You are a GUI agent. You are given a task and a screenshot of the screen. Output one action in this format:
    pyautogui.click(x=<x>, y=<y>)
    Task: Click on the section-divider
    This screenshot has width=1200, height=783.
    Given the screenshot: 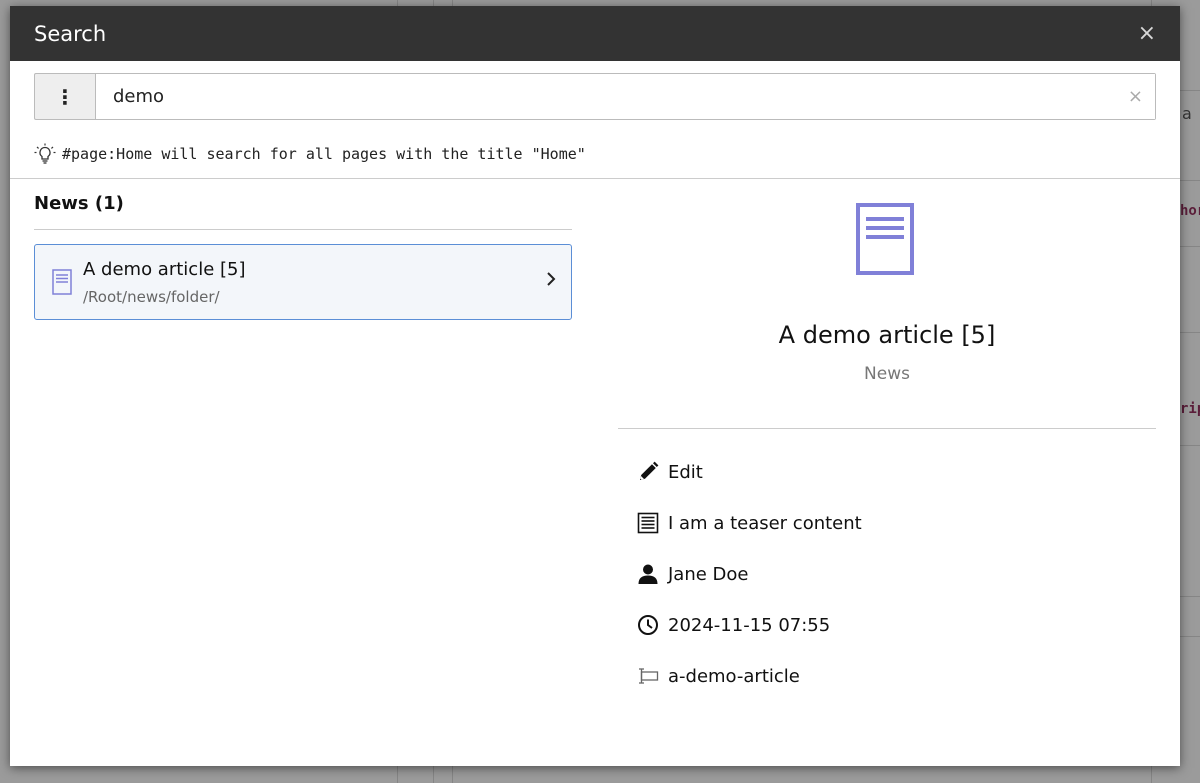 What is the action you would take?
    pyautogui.click(x=595, y=178)
    